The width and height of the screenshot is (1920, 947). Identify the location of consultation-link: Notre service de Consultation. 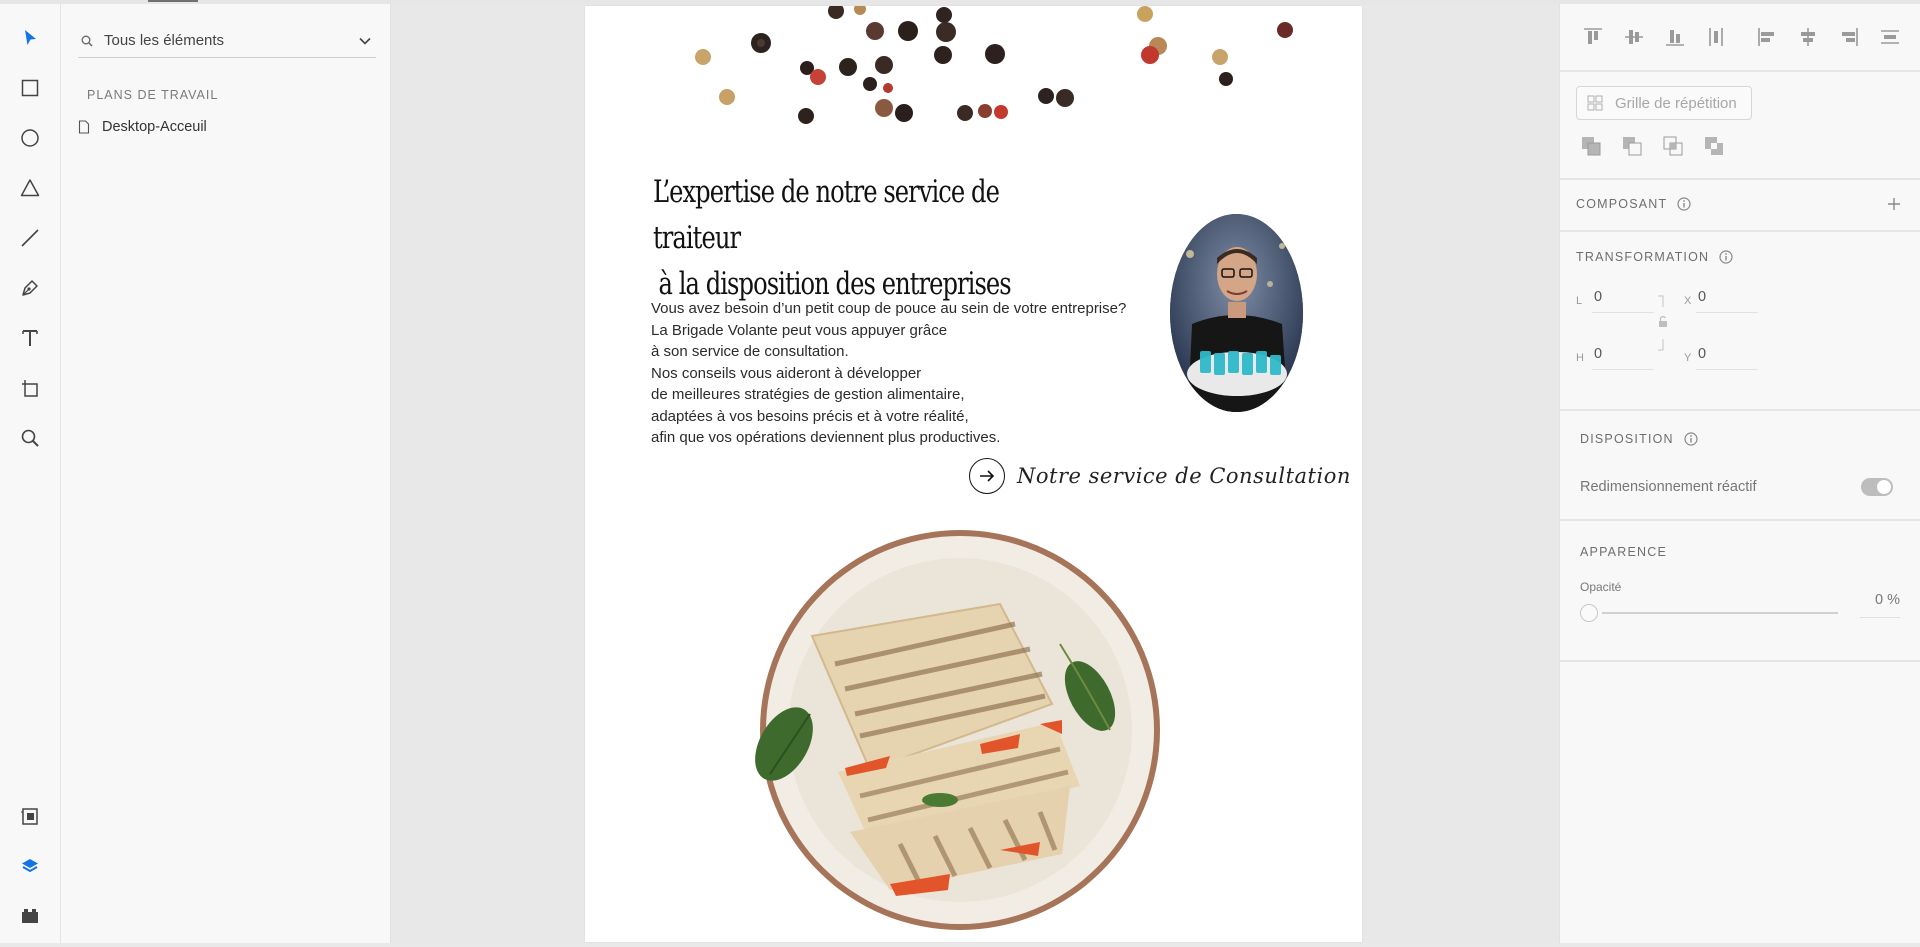
(1160, 476).